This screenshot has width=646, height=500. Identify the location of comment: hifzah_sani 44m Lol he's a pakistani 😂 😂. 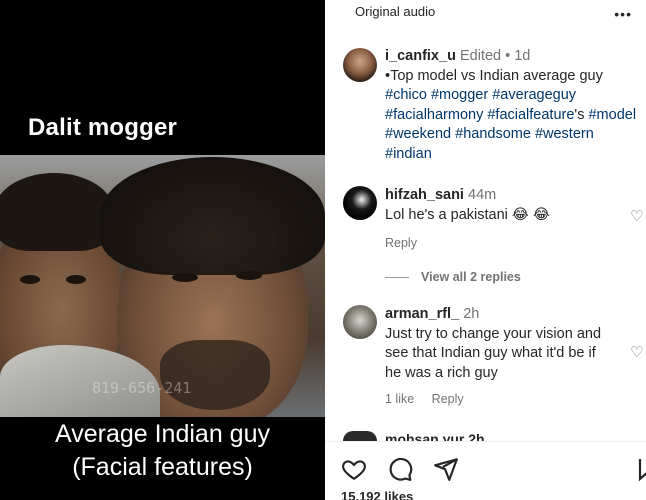
(512, 205).